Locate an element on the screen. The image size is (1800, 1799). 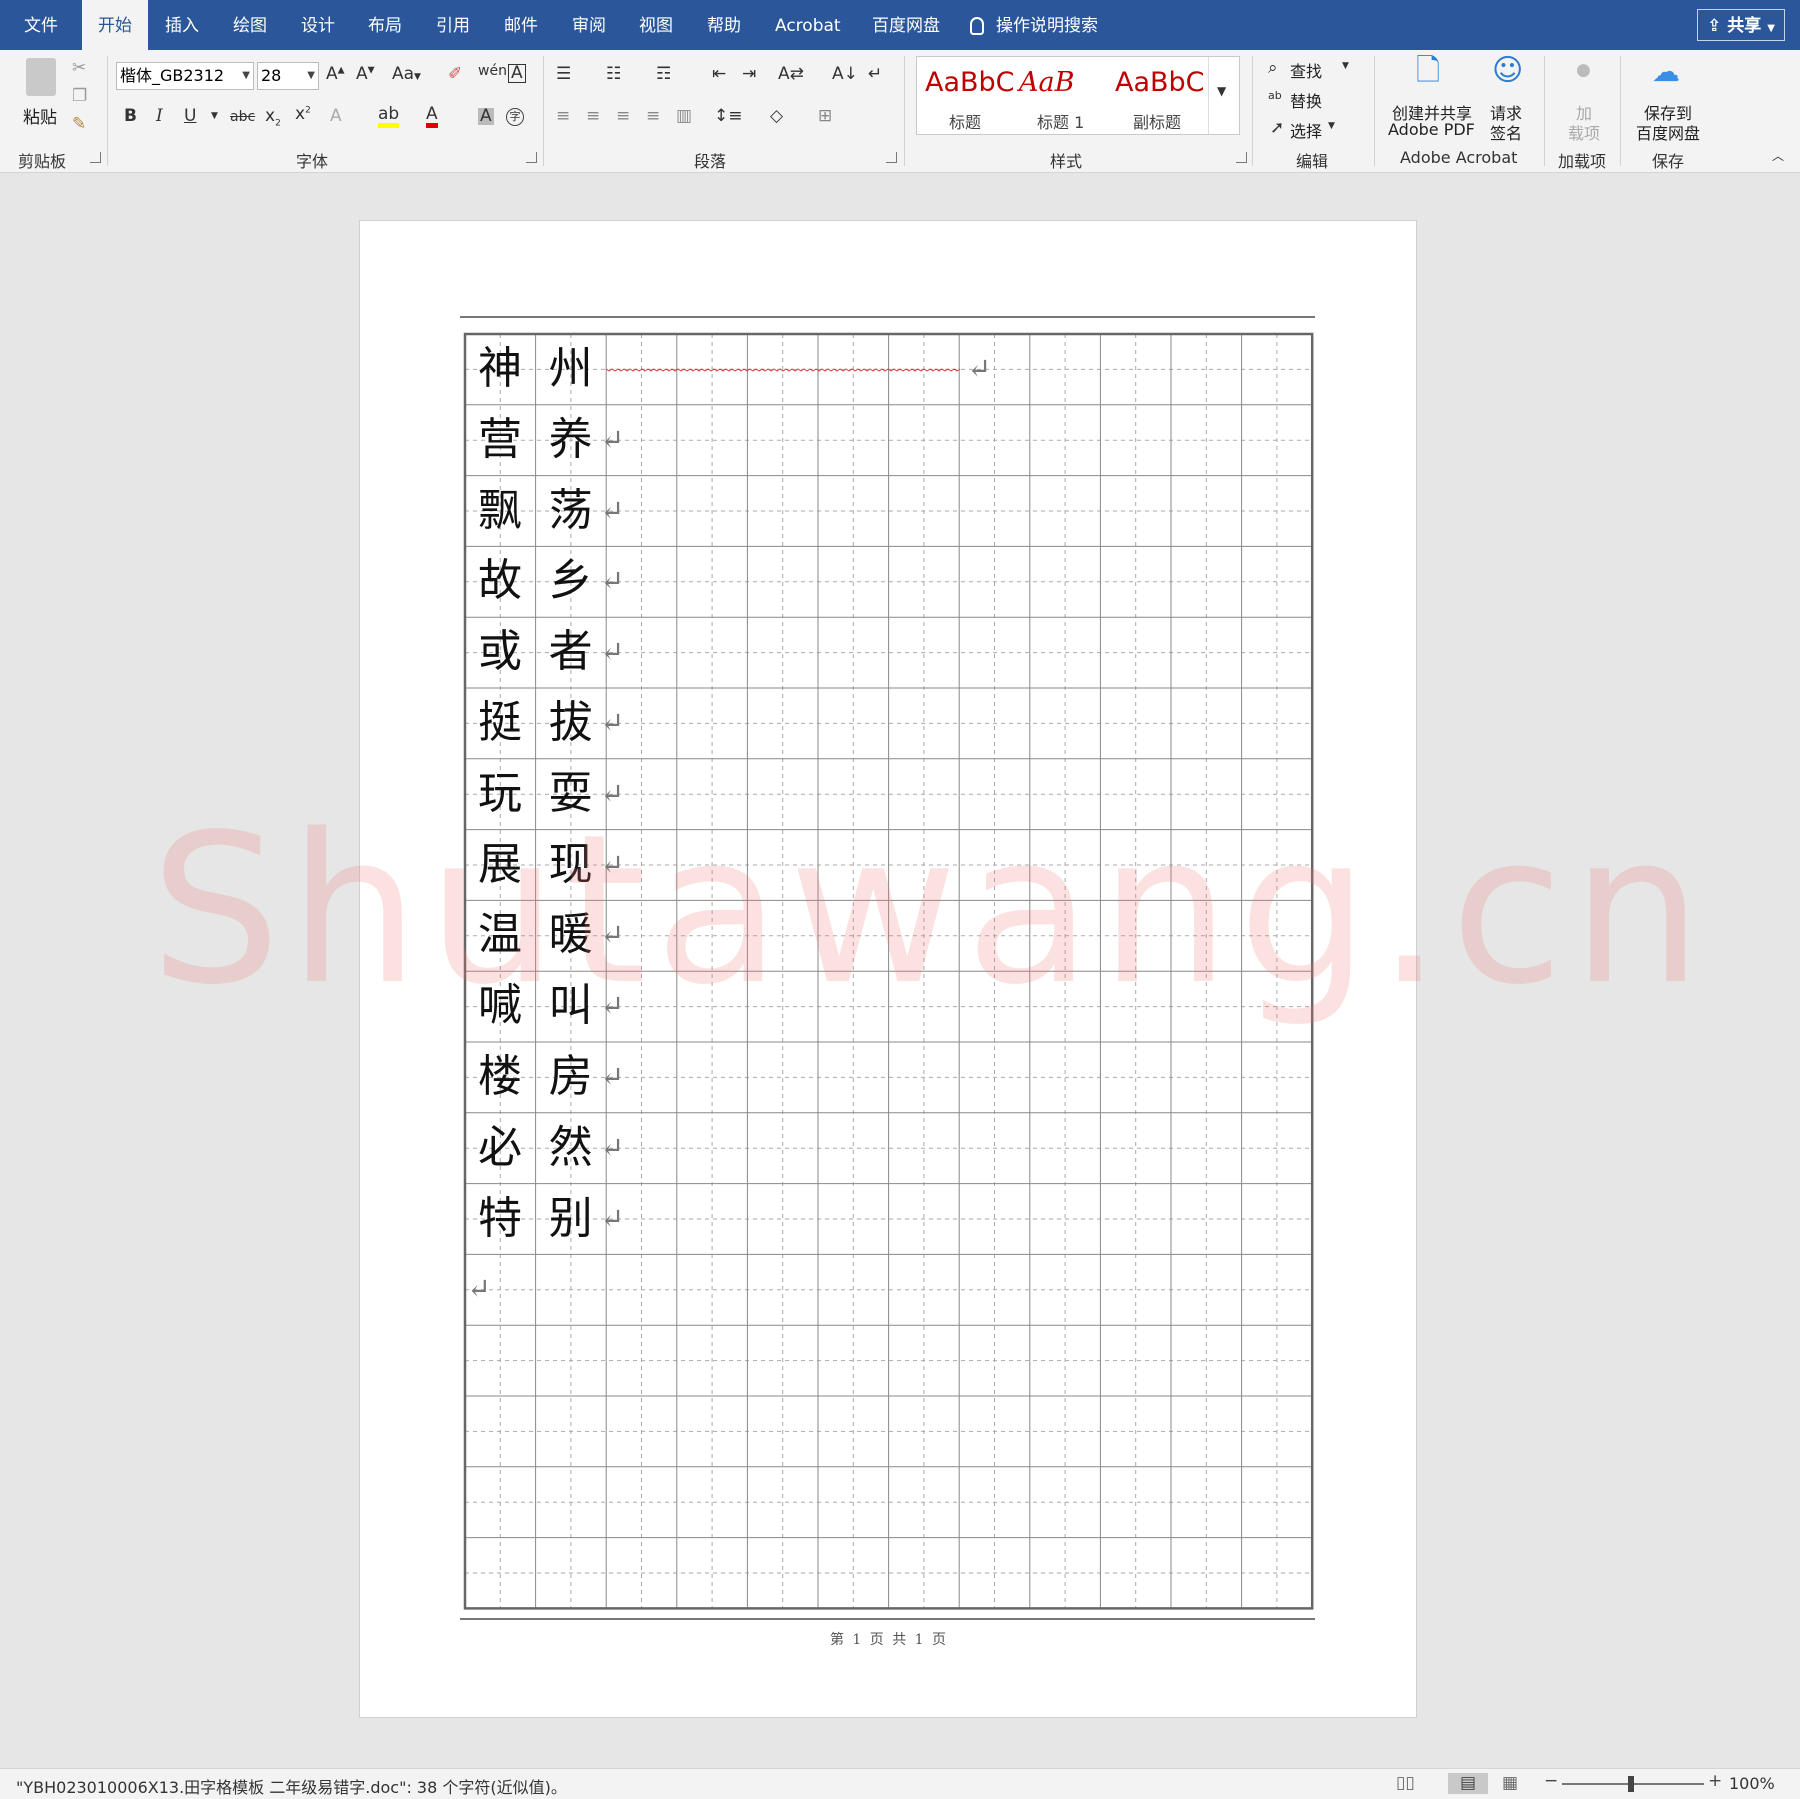
character-border-icon: A is located at coordinates (517, 73).